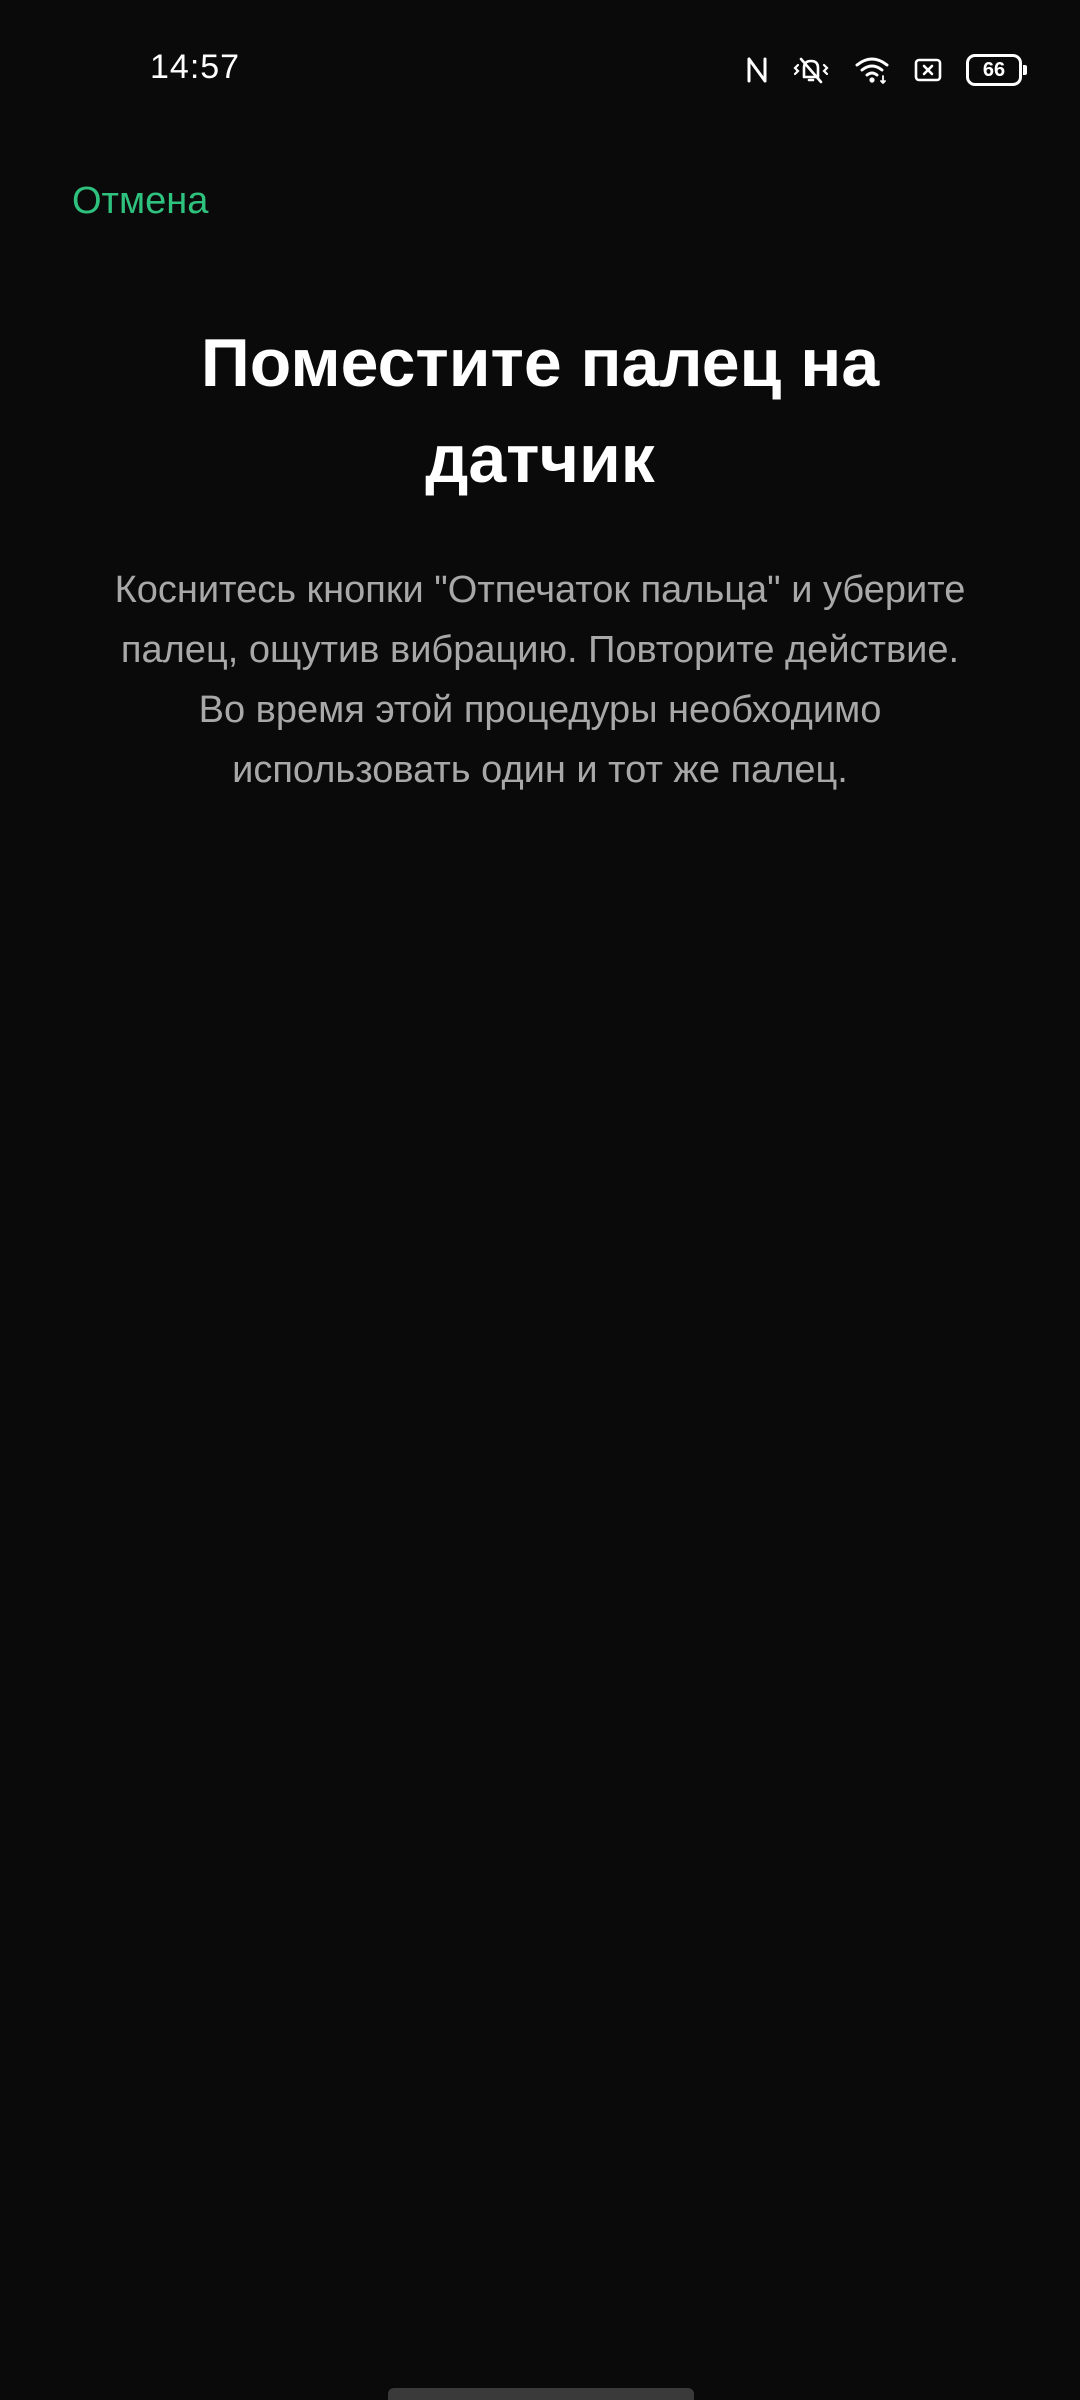 The width and height of the screenshot is (1080, 2400). What do you see at coordinates (928, 70) in the screenshot?
I see `sim-icon` at bounding box center [928, 70].